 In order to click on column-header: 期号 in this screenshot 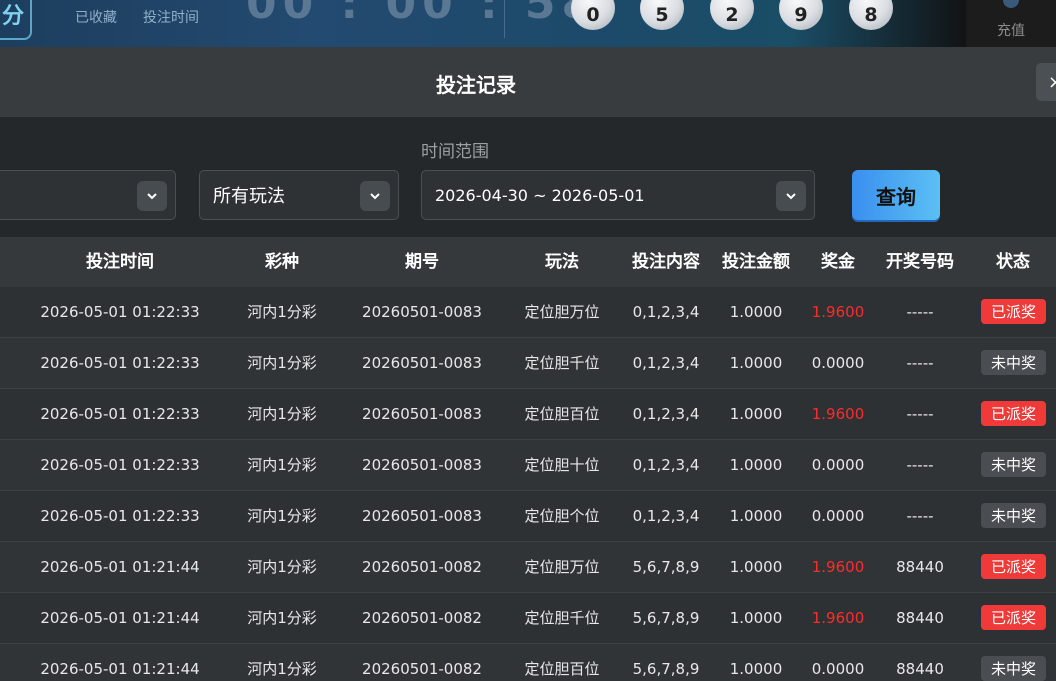, I will do `click(422, 262)`.